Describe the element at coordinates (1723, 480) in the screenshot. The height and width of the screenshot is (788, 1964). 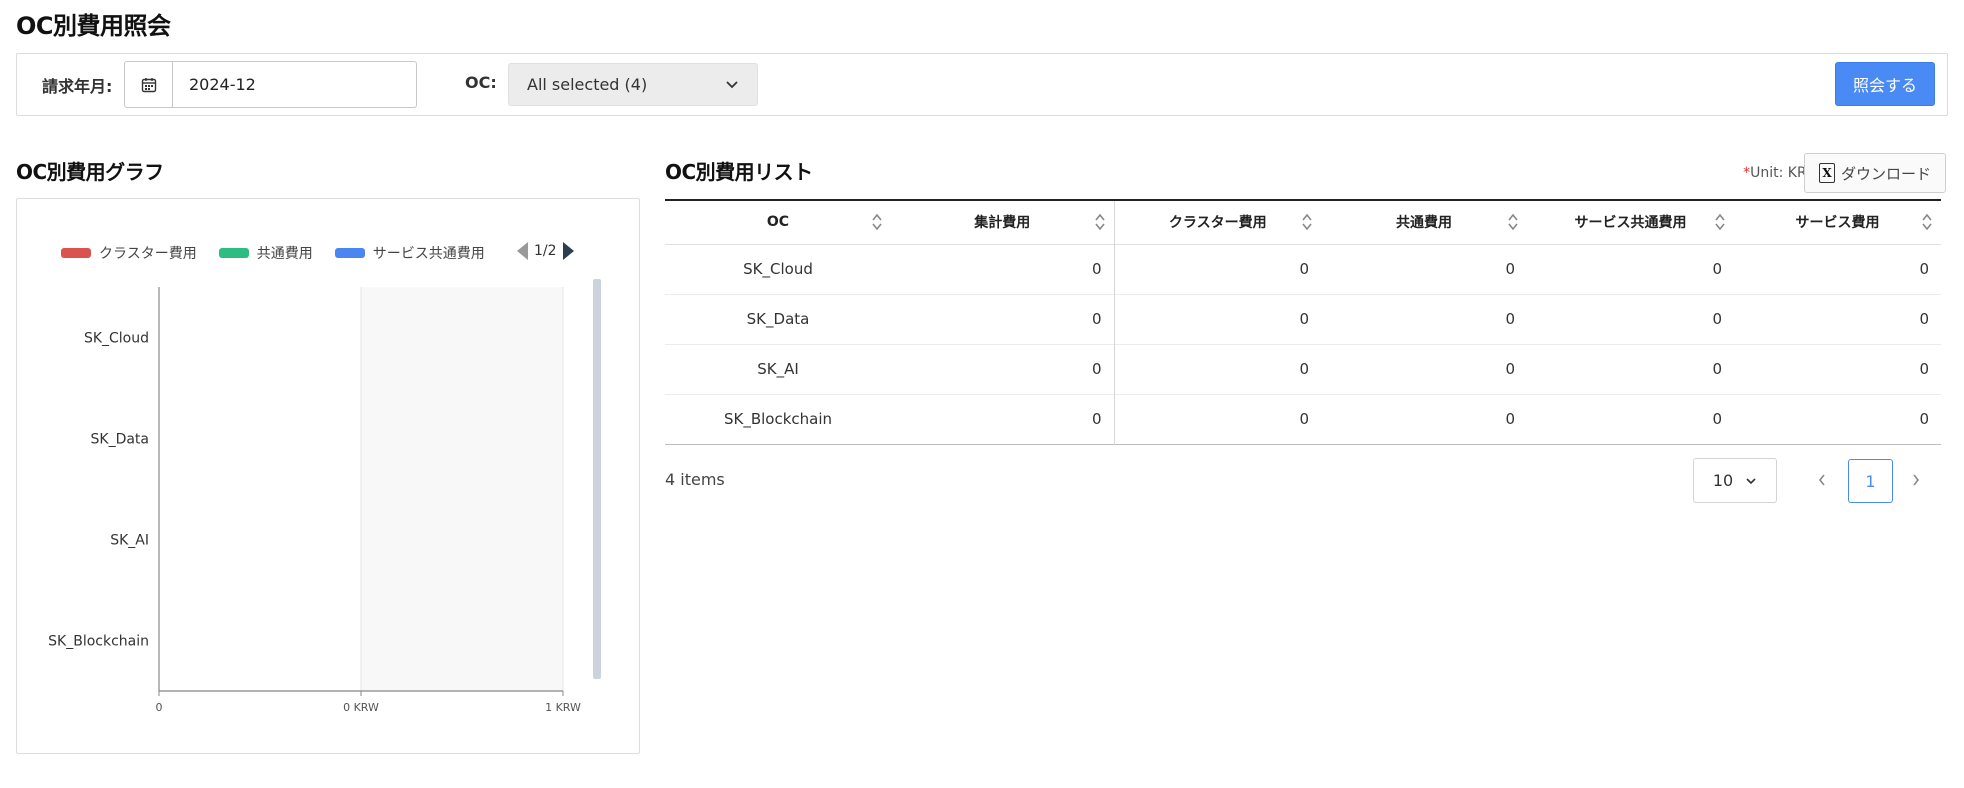
I see `page-size-value: 10` at that location.